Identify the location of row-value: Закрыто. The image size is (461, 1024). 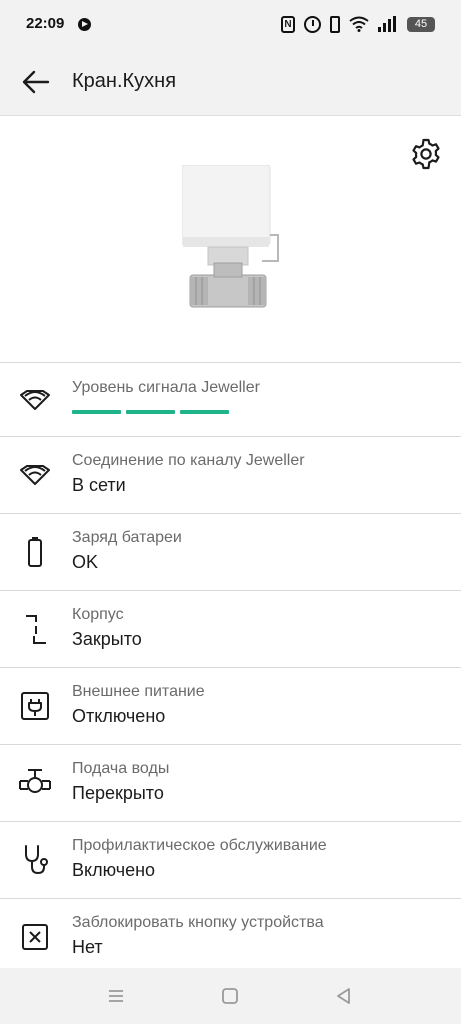
(107, 639).